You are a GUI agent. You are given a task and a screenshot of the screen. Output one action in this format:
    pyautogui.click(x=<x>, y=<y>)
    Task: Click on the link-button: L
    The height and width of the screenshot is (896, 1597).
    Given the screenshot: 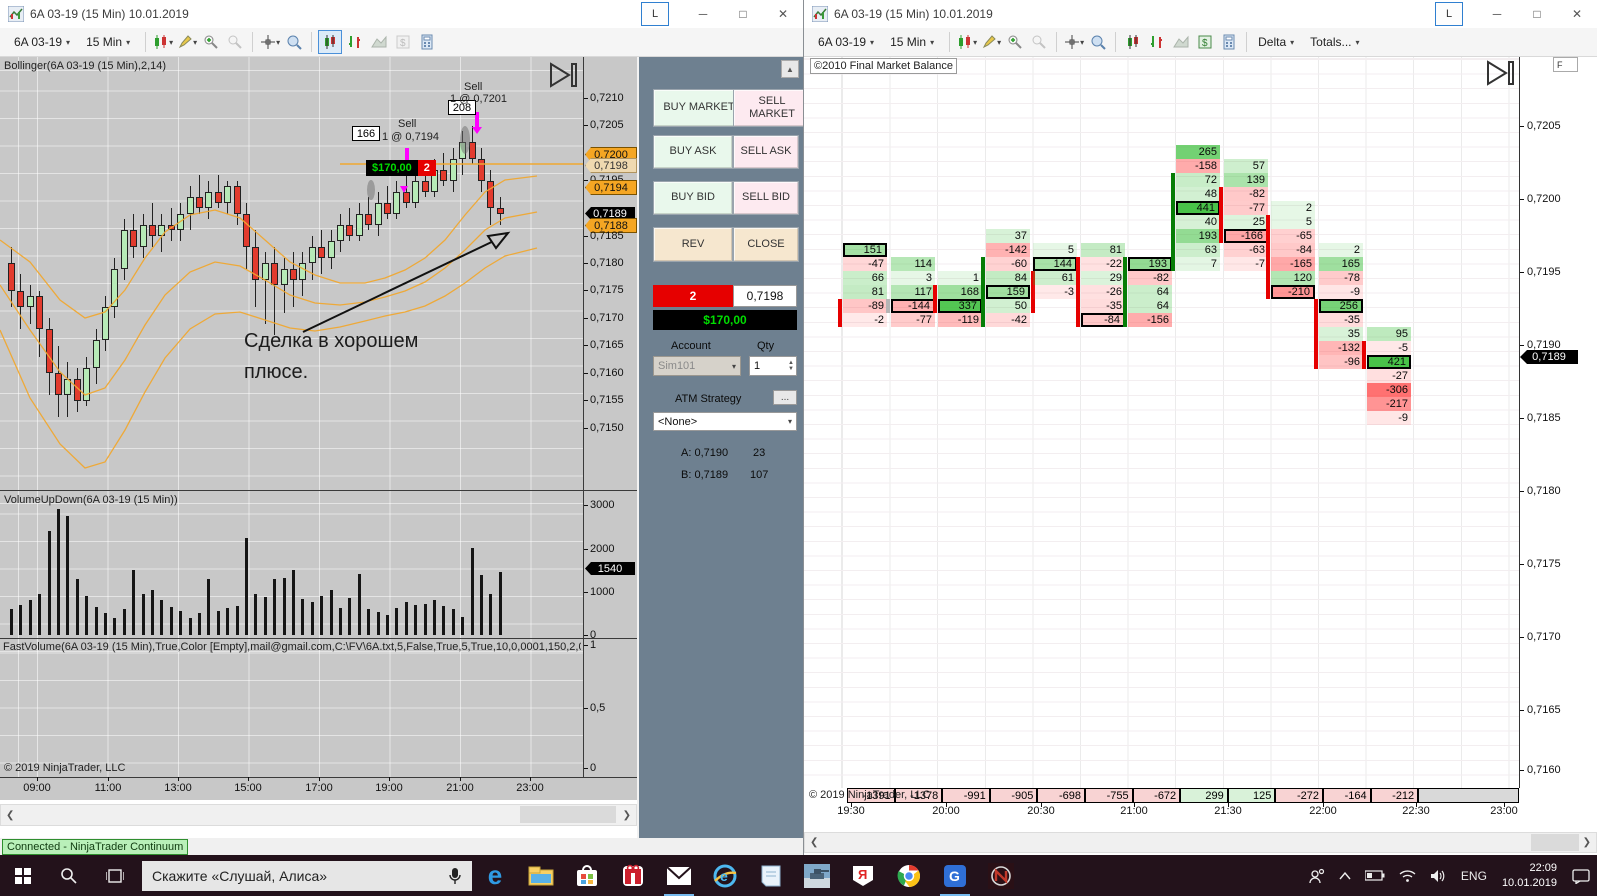 What is the action you would take?
    pyautogui.click(x=1449, y=14)
    